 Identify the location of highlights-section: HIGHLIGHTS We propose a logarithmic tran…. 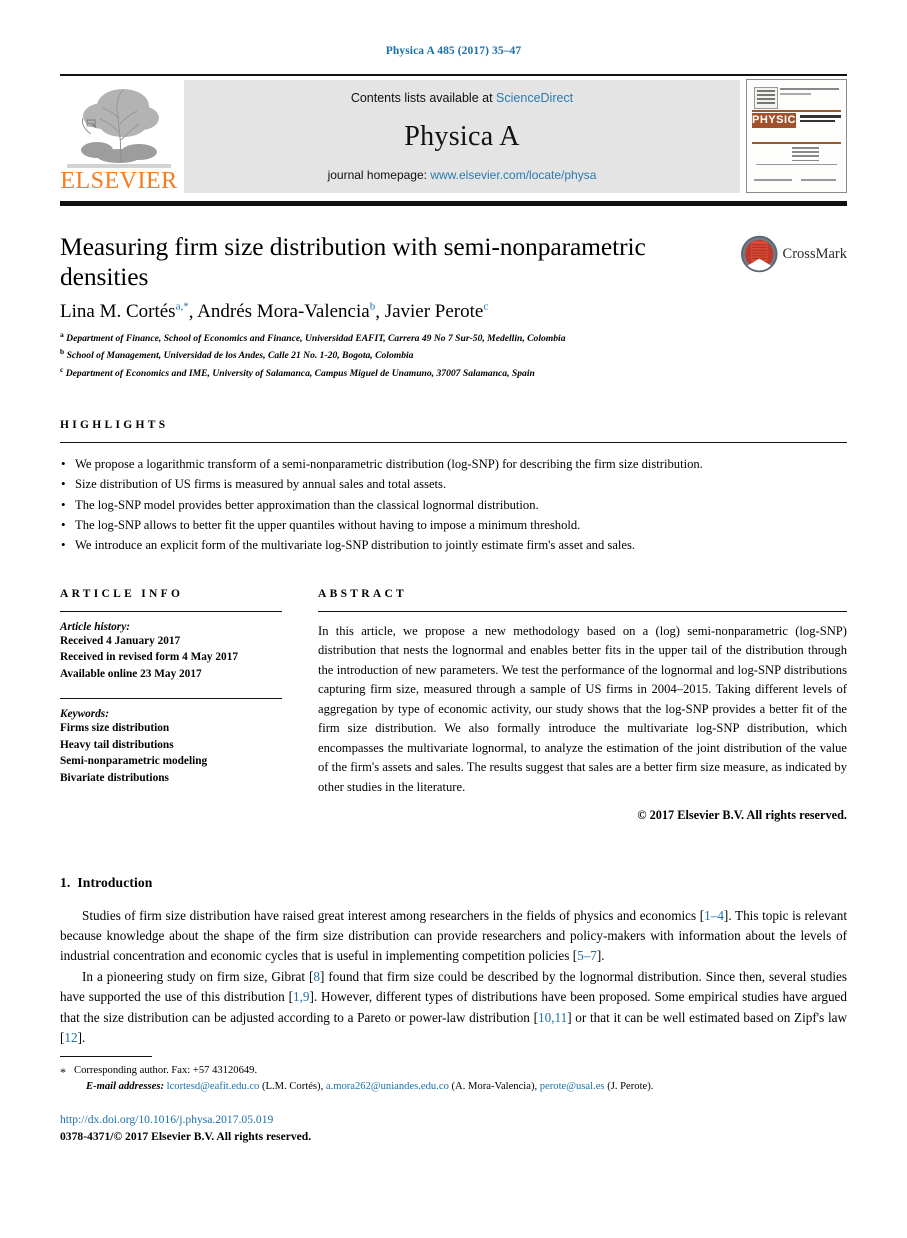
(453, 487).